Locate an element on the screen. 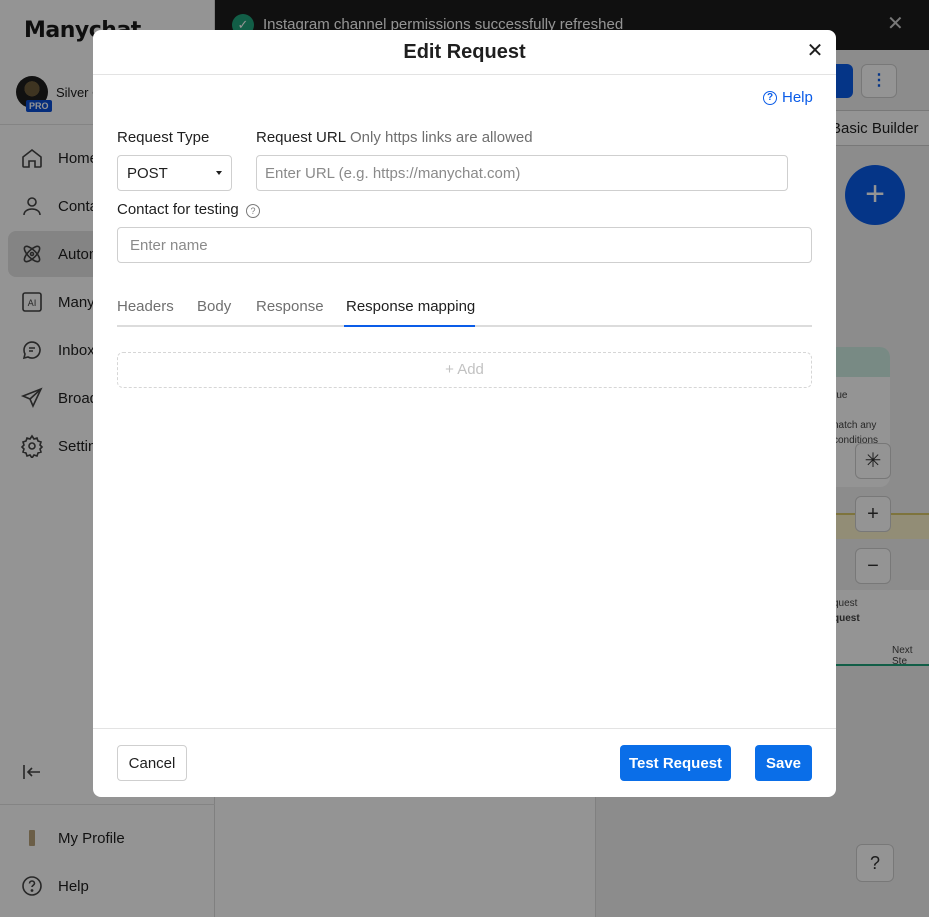 This screenshot has width=929, height=917. dialog-footer: Cancel Test Request Save is located at coordinates (464, 762).